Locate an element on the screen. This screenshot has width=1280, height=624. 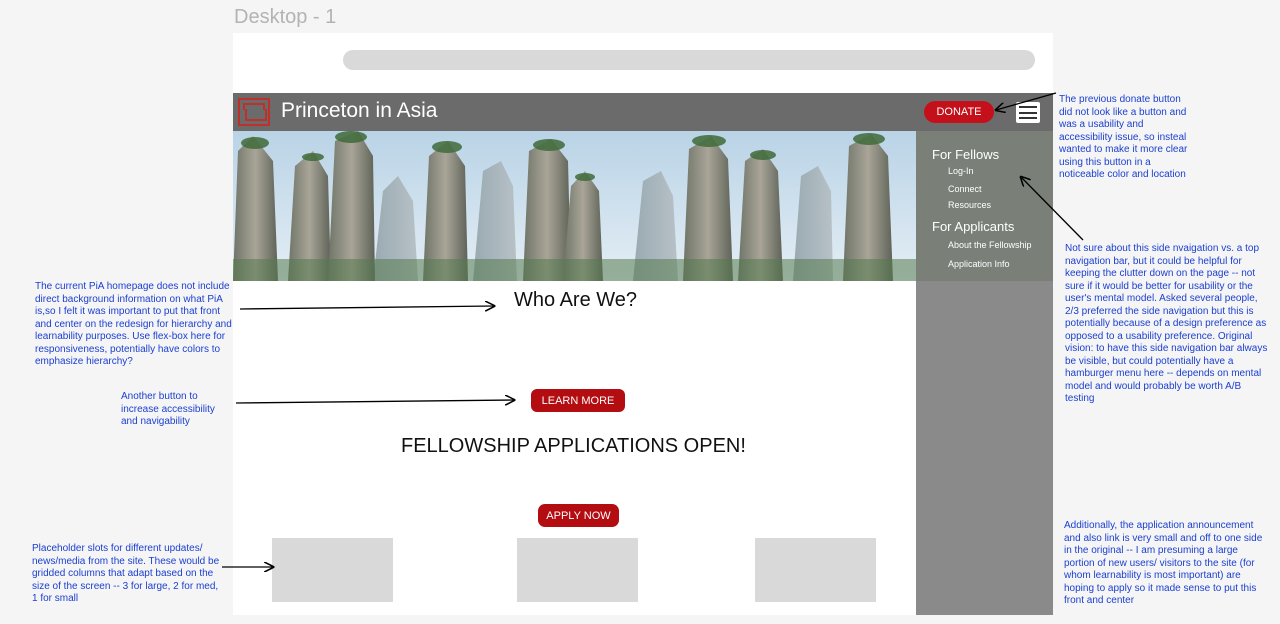
sidebar-item-application-info: Application Info is located at coordinates (979, 264).